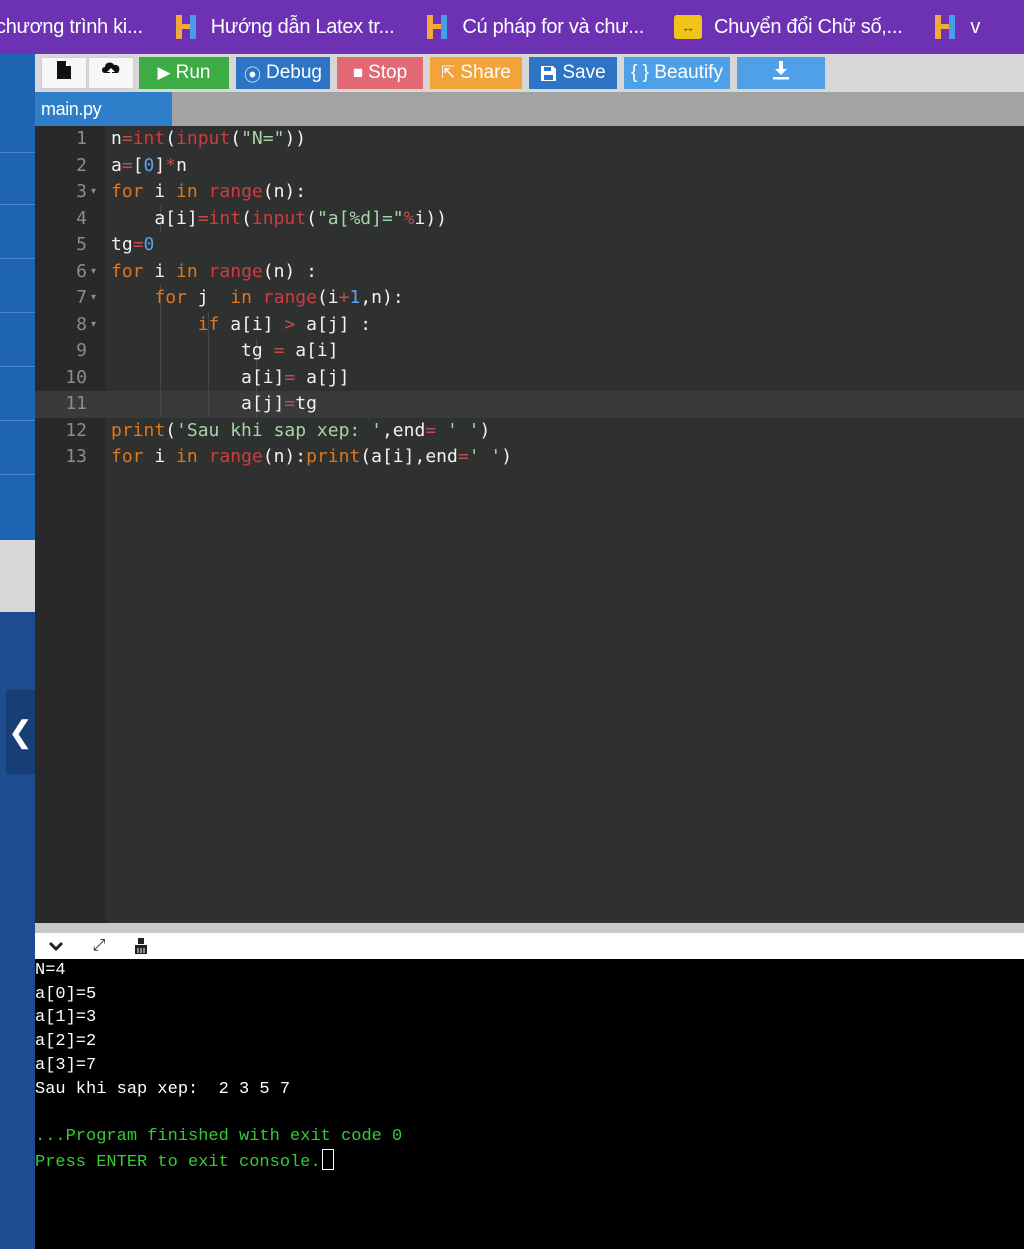 The image size is (1024, 1249). What do you see at coordinates (219, 1136) in the screenshot?
I see `console-exit-message: ...Program finished with exit code 0` at bounding box center [219, 1136].